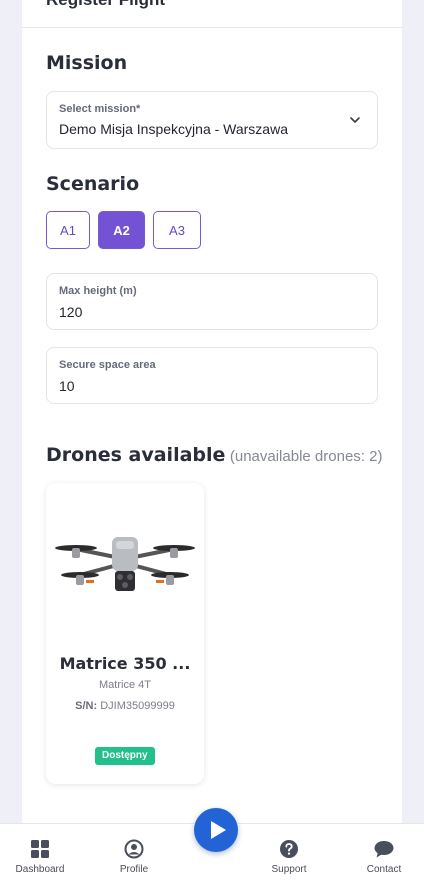  I want to click on mission-select-label: Select mission*, so click(100, 109).